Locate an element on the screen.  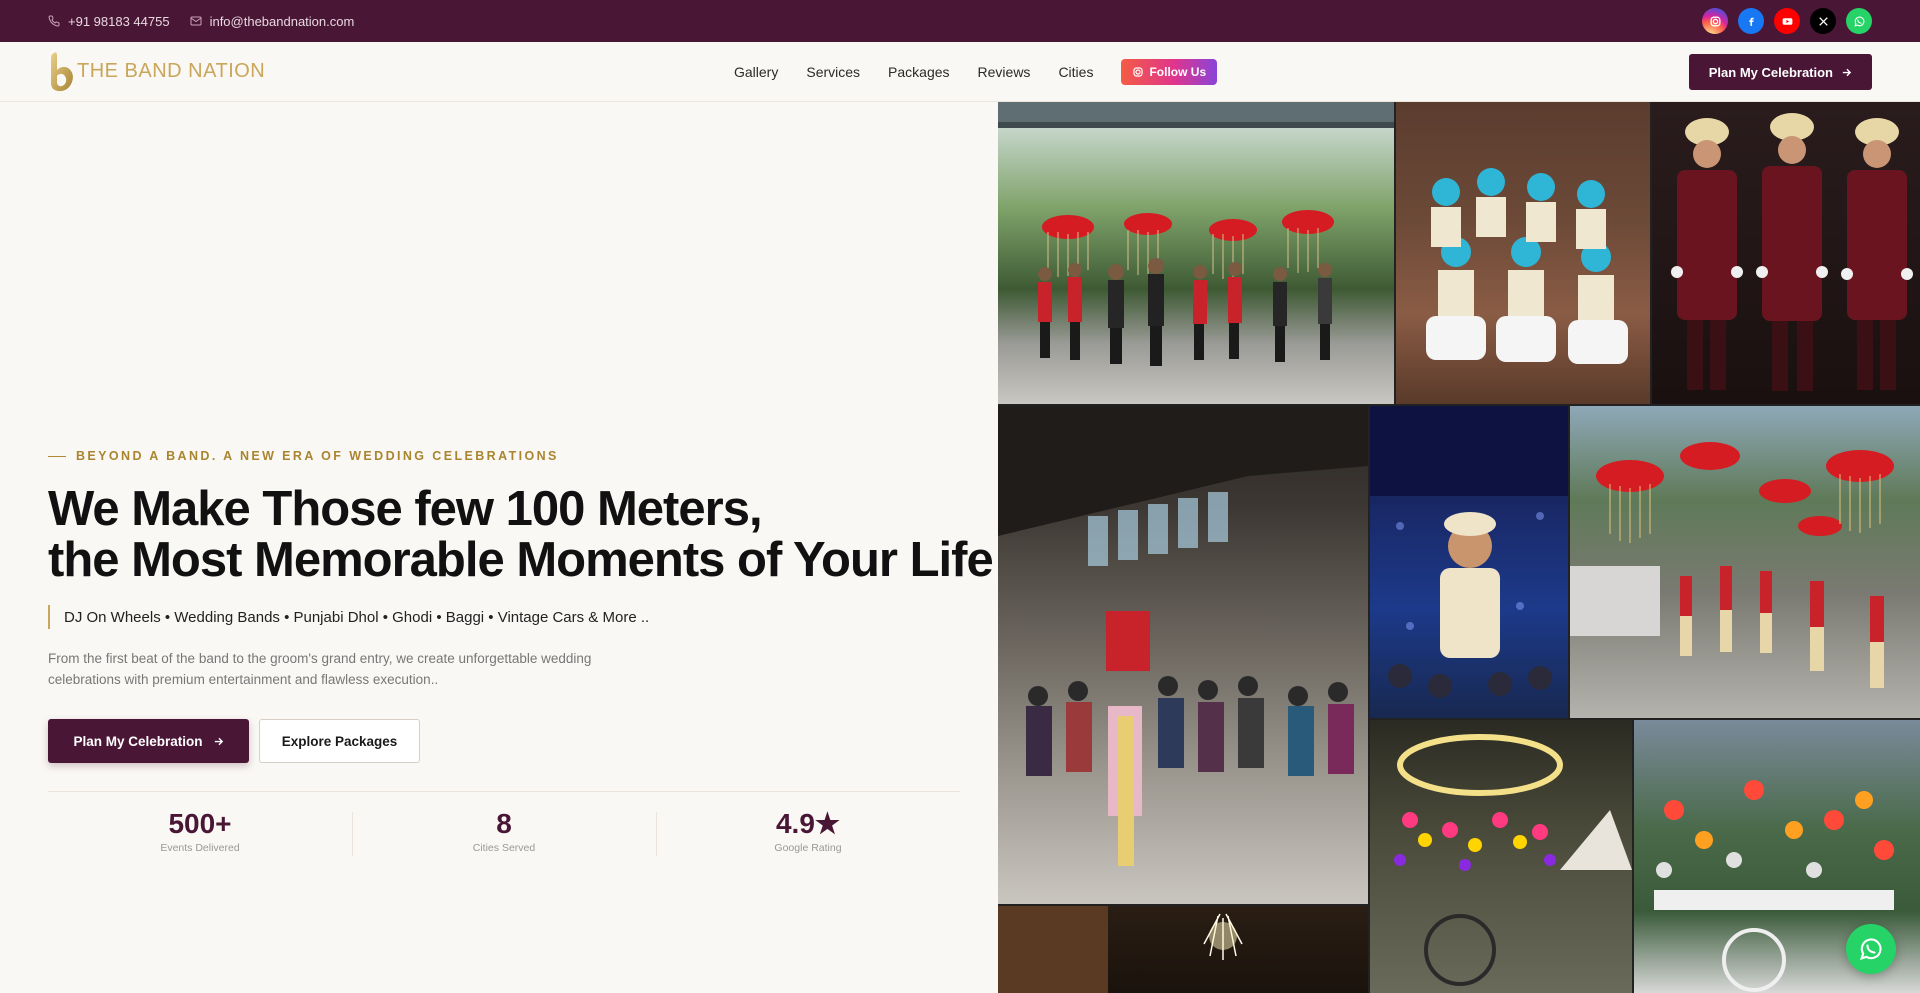
headline-line-1: We Make Those few 100 Meters, is located at coordinates (405, 509).